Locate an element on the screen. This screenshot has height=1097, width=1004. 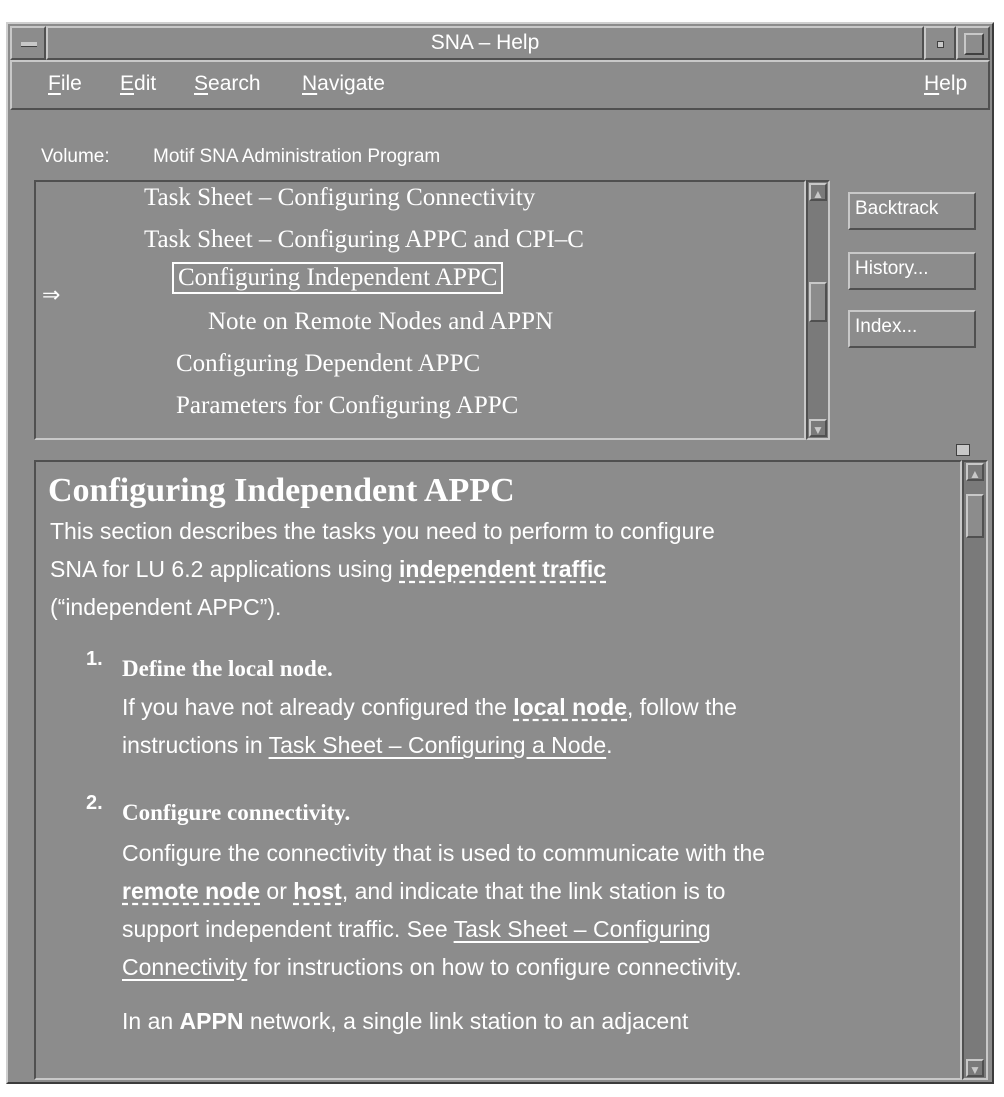
hyperlink: Task Sheet – Configuring a Node is located at coordinates (438, 745).